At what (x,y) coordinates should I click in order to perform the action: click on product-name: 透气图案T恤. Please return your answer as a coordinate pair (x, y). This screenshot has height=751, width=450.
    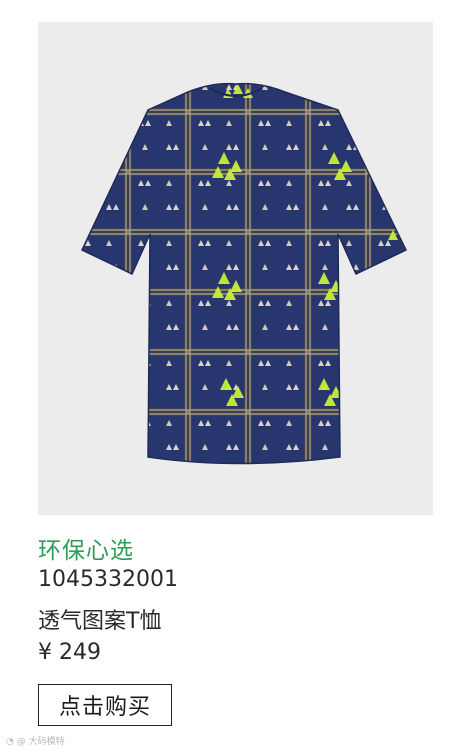
    Looking at the image, I should click on (100, 621).